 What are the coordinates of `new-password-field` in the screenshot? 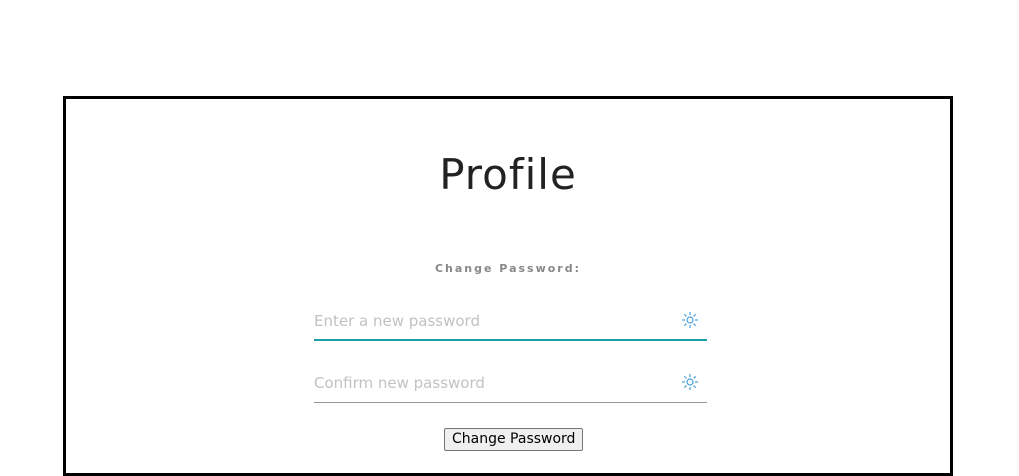 It's located at (510, 323).